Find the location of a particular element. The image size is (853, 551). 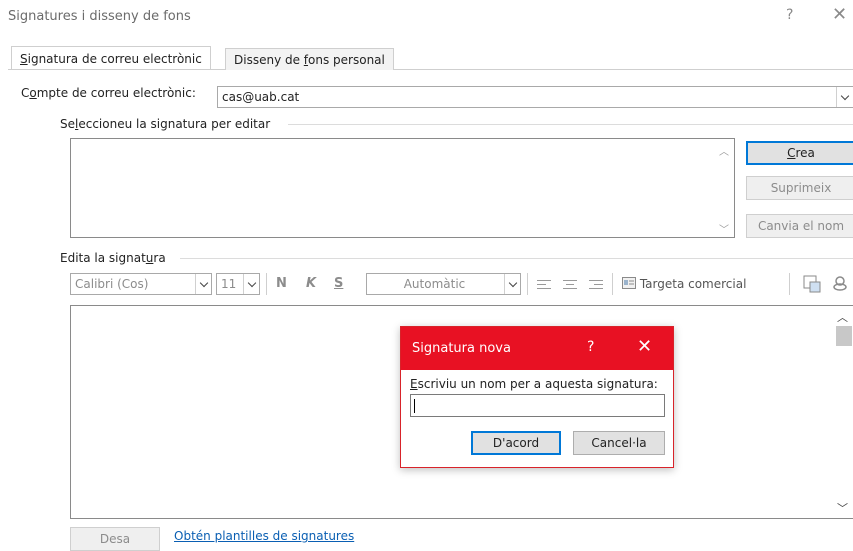

tab-personal-stationery: Disseny de fons personal is located at coordinates (309, 59).